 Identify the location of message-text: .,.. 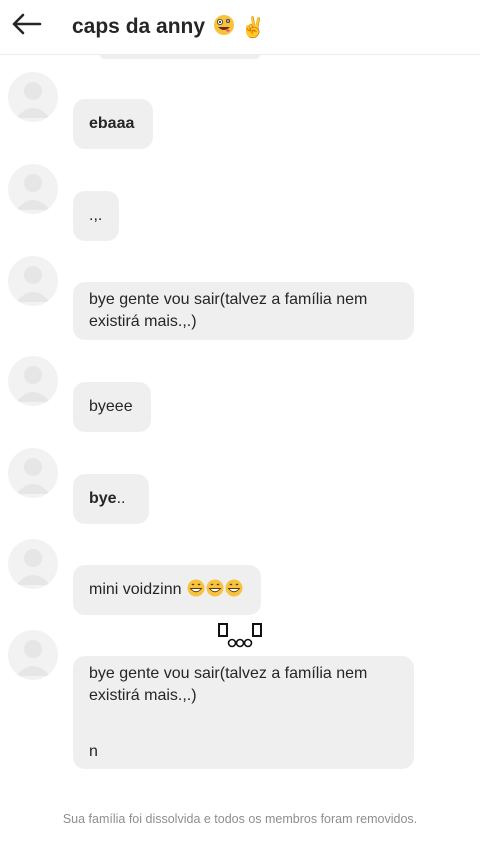
(96, 215).